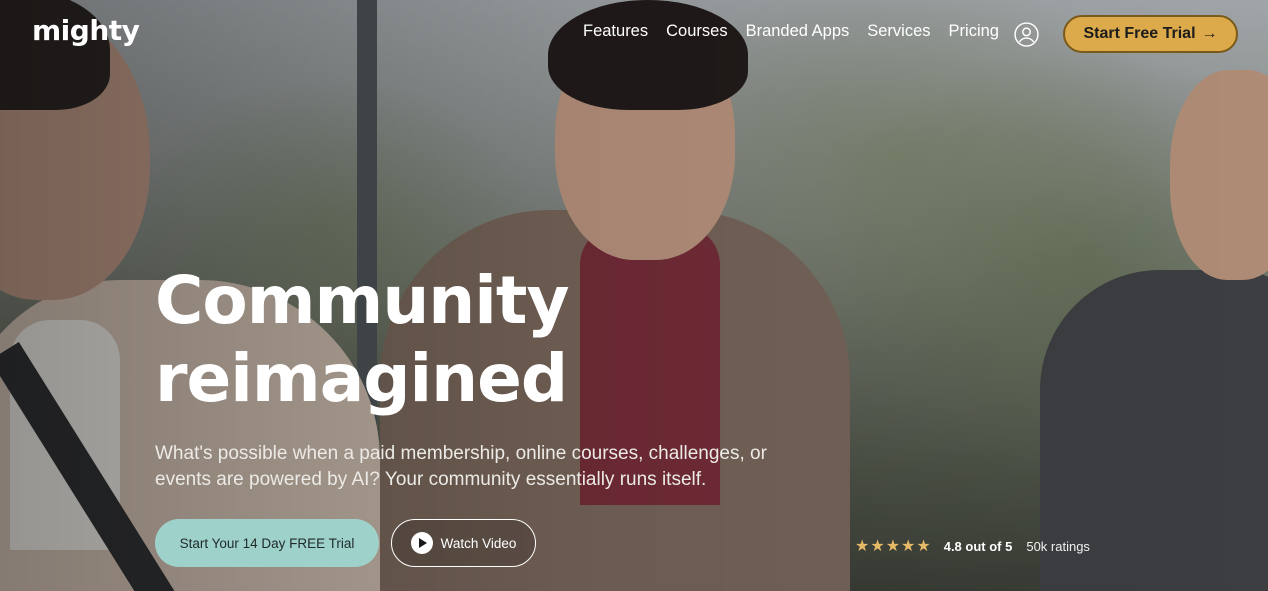 Image resolution: width=1268 pixels, height=591 pixels. What do you see at coordinates (893, 546) in the screenshot?
I see `star-rating-icon: ★★★★★` at bounding box center [893, 546].